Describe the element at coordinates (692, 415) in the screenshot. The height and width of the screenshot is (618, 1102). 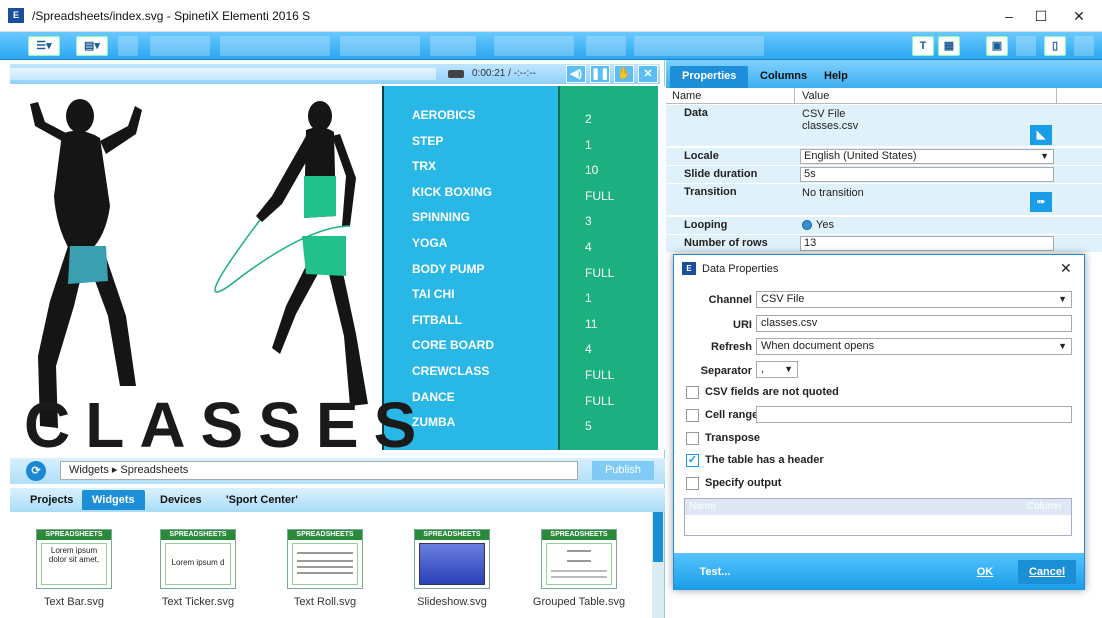
I see `cell-range-checkbox` at that location.